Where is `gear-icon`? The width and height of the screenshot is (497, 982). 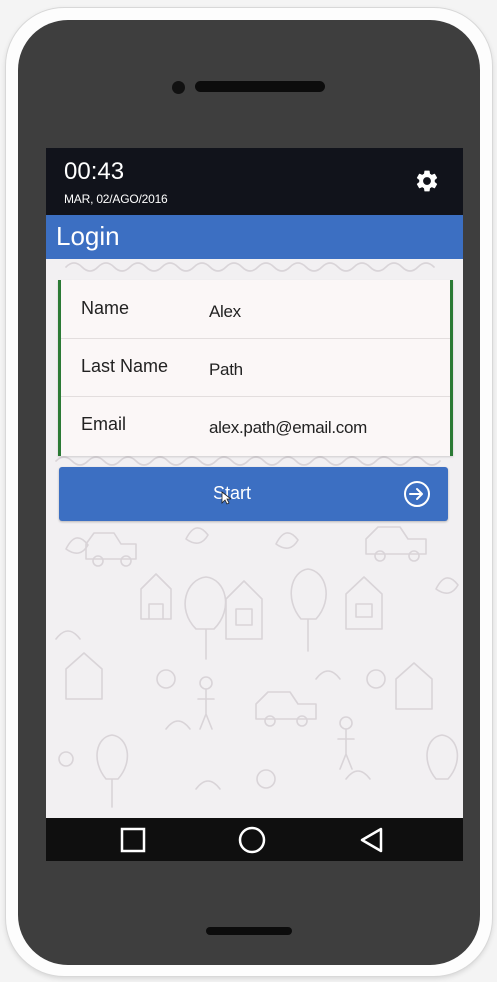
gear-icon is located at coordinates (427, 181).